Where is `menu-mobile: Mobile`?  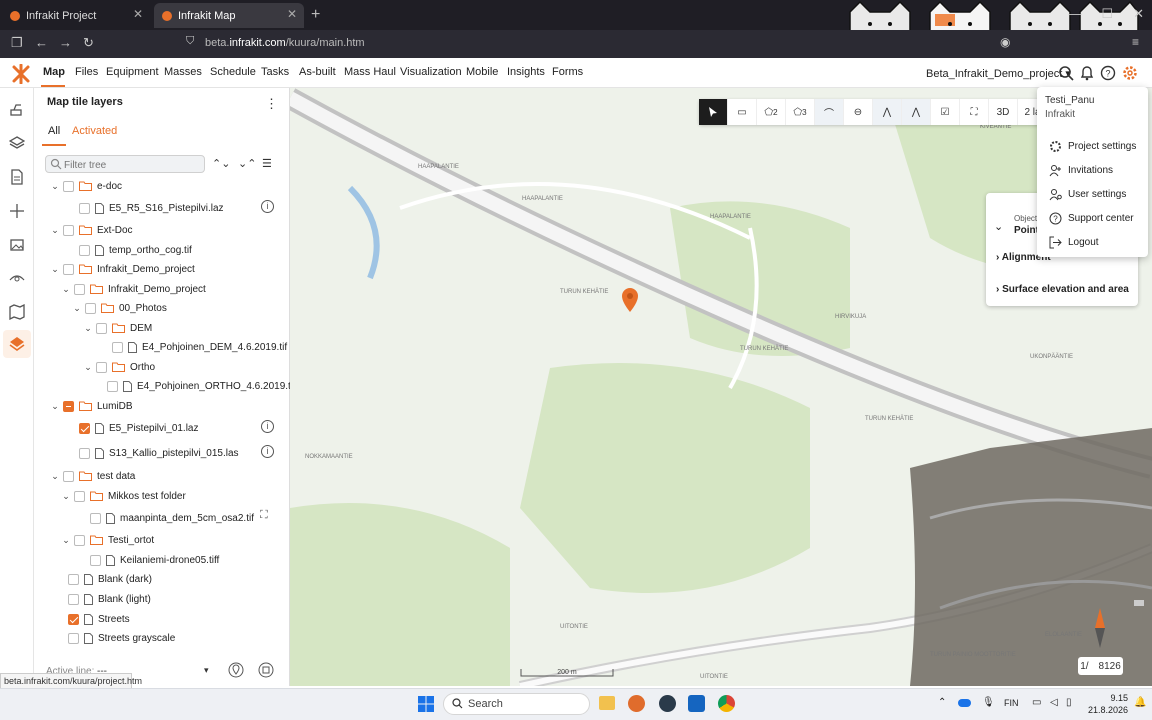 menu-mobile: Mobile is located at coordinates (482, 72).